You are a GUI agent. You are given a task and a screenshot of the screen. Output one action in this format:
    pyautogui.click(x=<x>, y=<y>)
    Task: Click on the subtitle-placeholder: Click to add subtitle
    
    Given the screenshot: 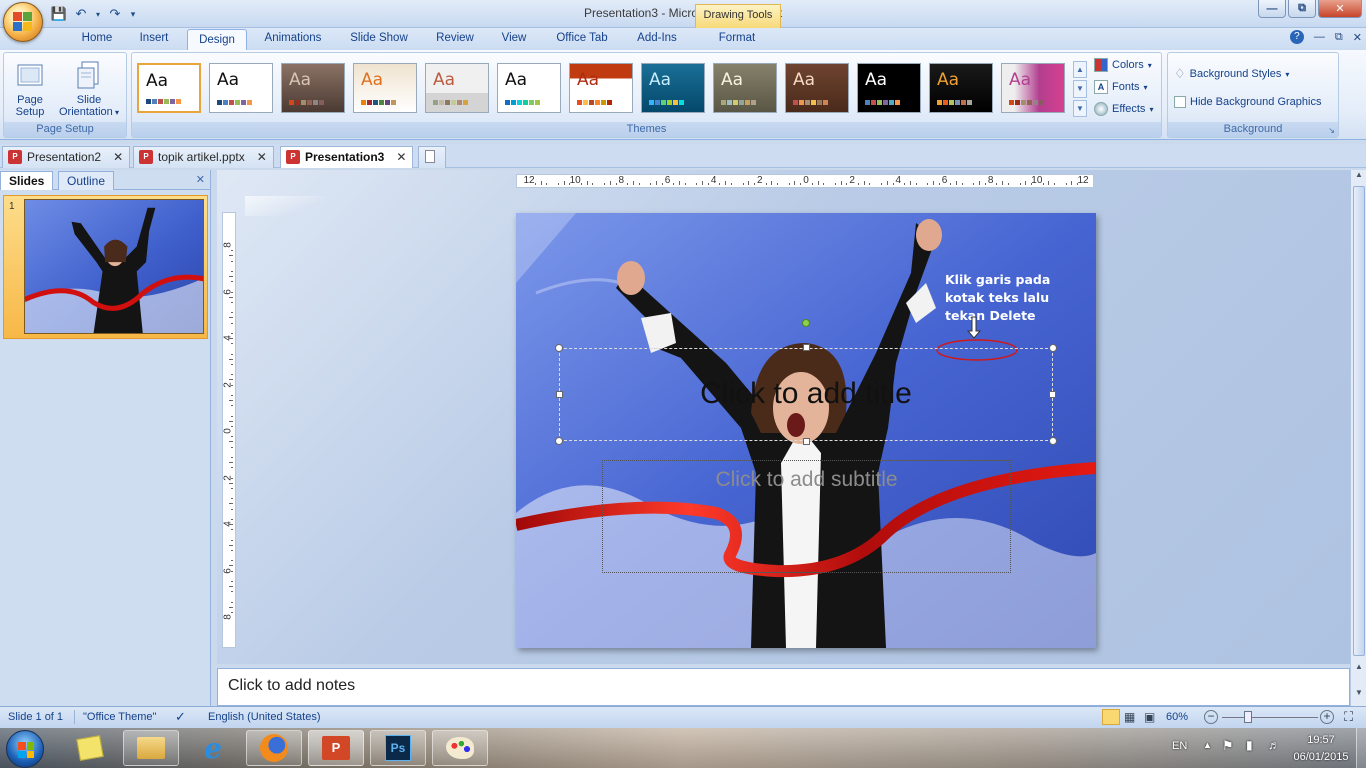 What is the action you would take?
    pyautogui.click(x=806, y=516)
    